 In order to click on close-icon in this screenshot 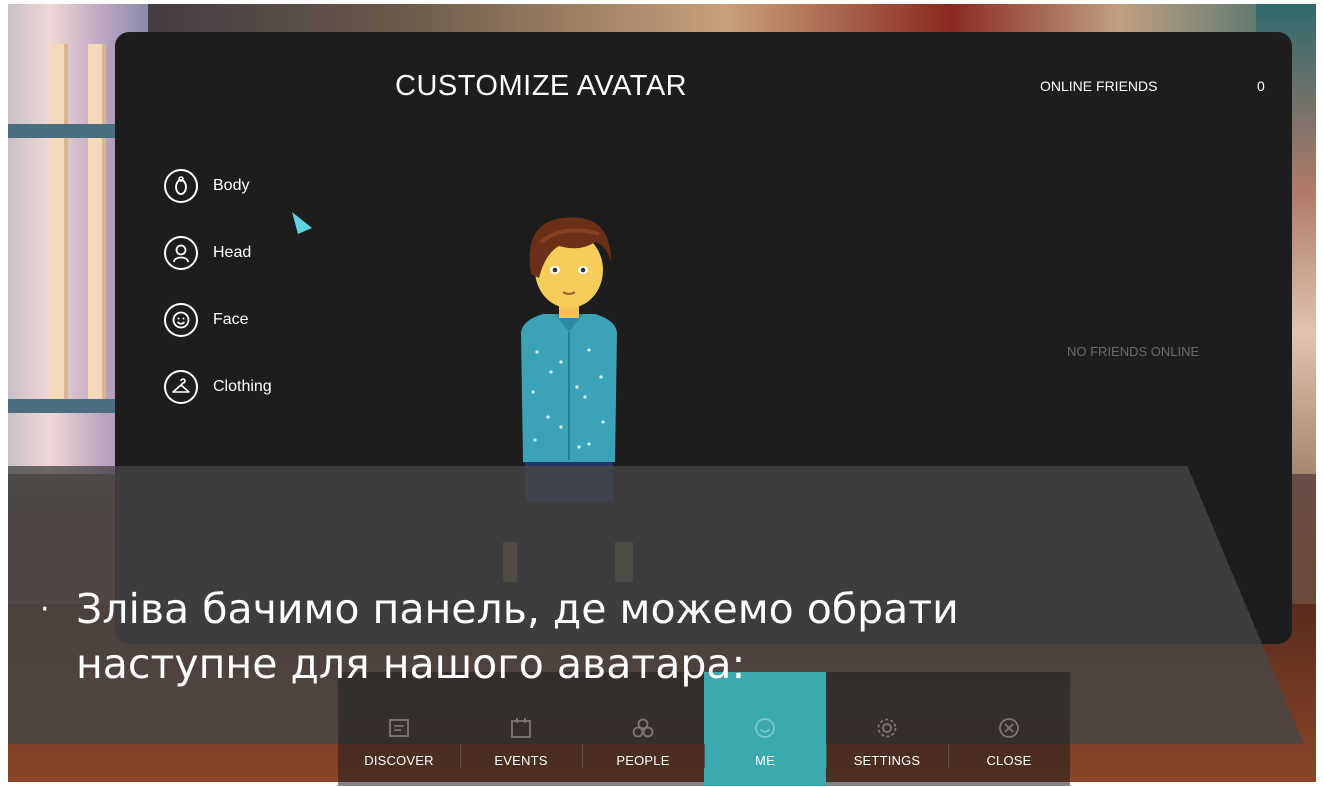, I will do `click(1009, 728)`.